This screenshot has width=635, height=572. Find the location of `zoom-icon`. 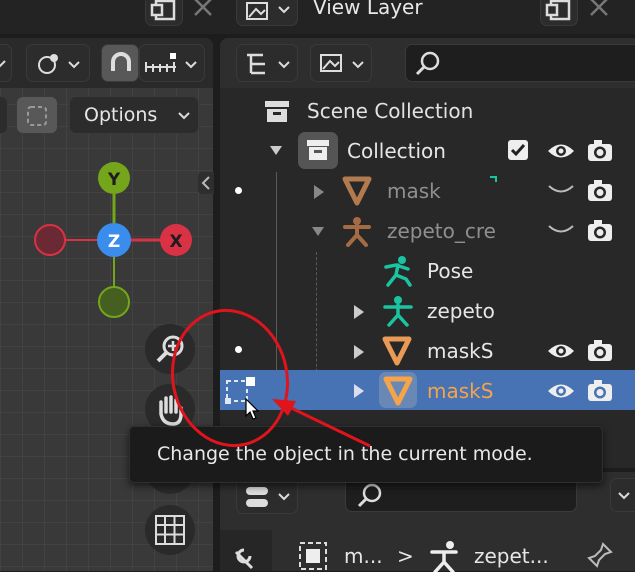

zoom-icon is located at coordinates (170, 349).